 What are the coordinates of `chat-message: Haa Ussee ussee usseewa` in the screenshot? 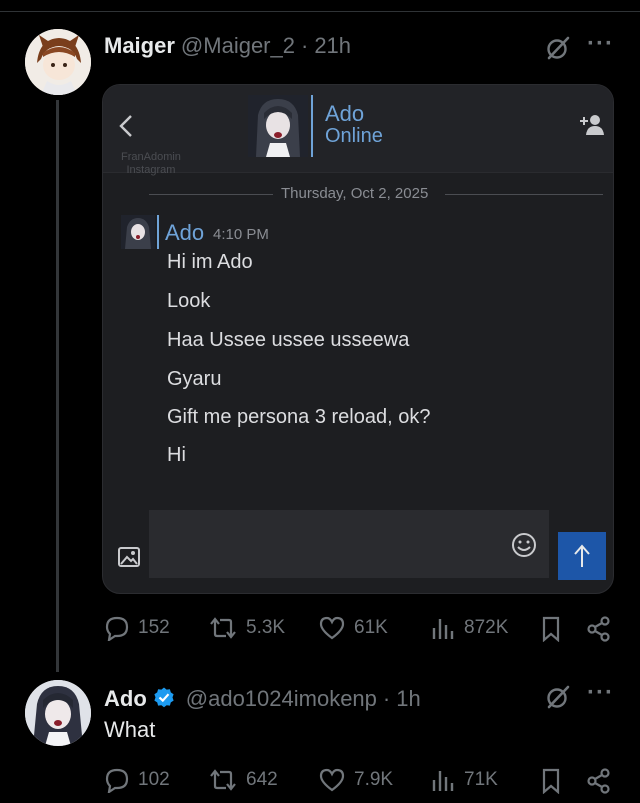 It's located at (288, 340).